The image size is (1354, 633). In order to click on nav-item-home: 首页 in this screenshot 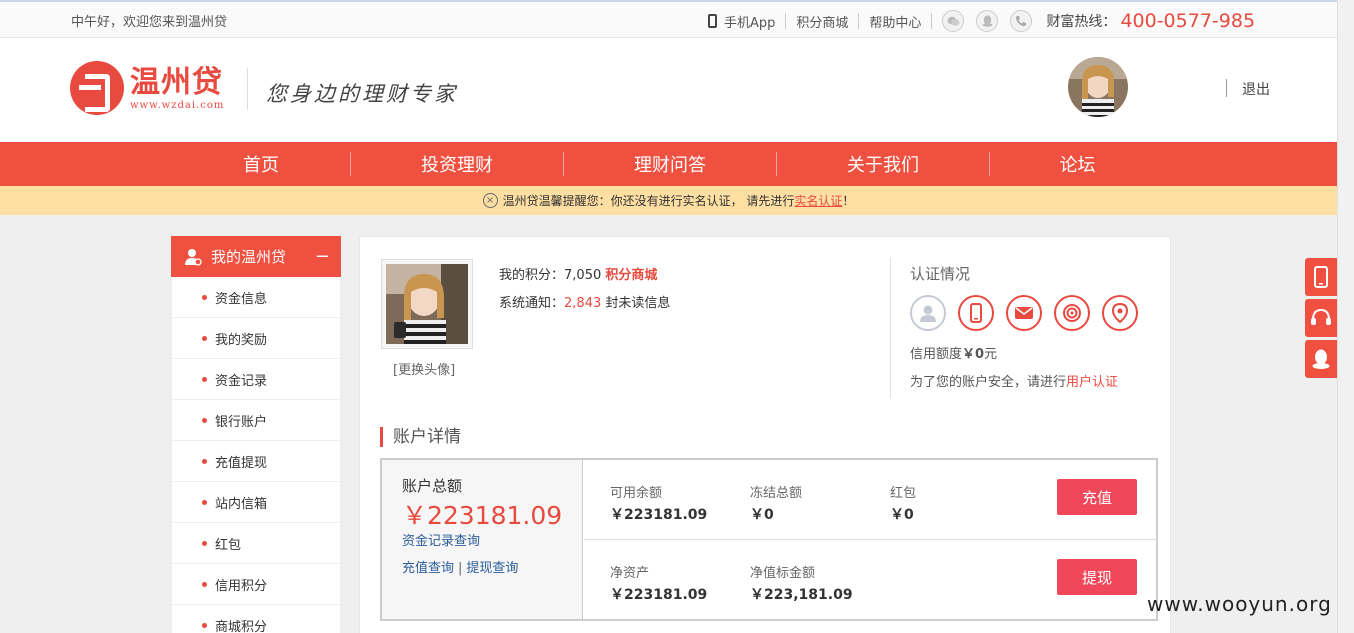, I will do `click(261, 164)`.